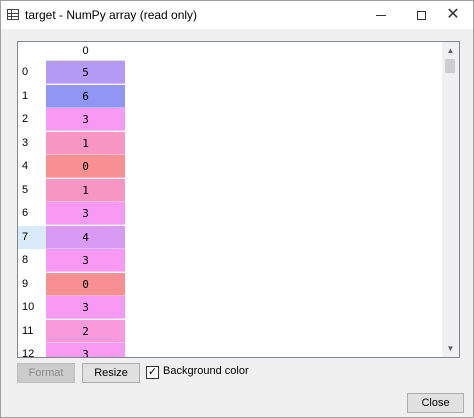 The width and height of the screenshot is (474, 418). Describe the element at coordinates (32, 237) in the screenshot. I see `row-header: 7` at that location.